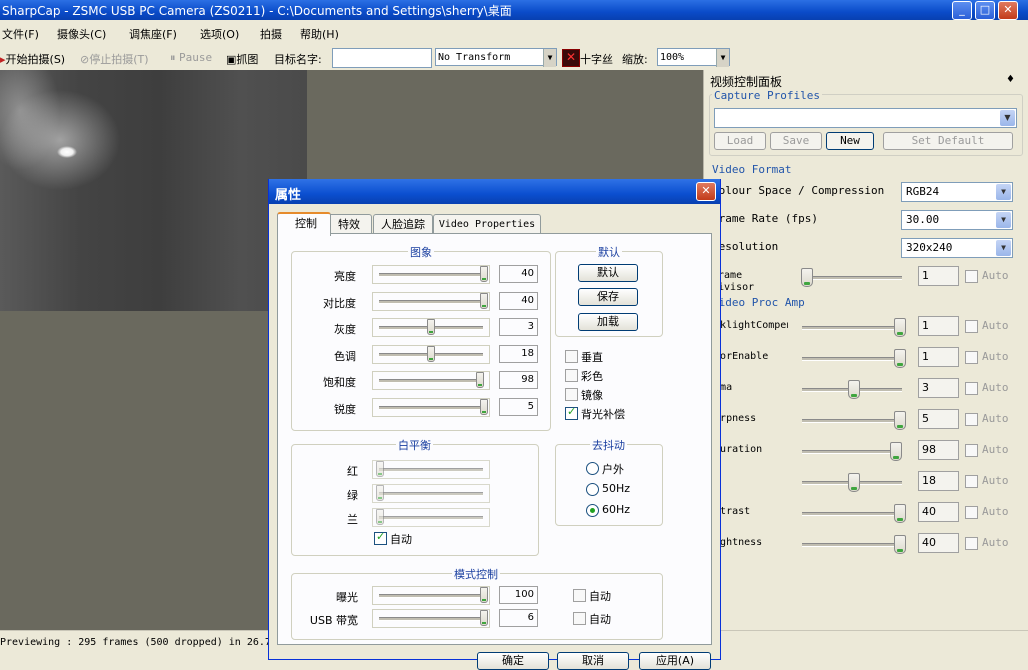  I want to click on proc-amp-value: 98, so click(938, 450).